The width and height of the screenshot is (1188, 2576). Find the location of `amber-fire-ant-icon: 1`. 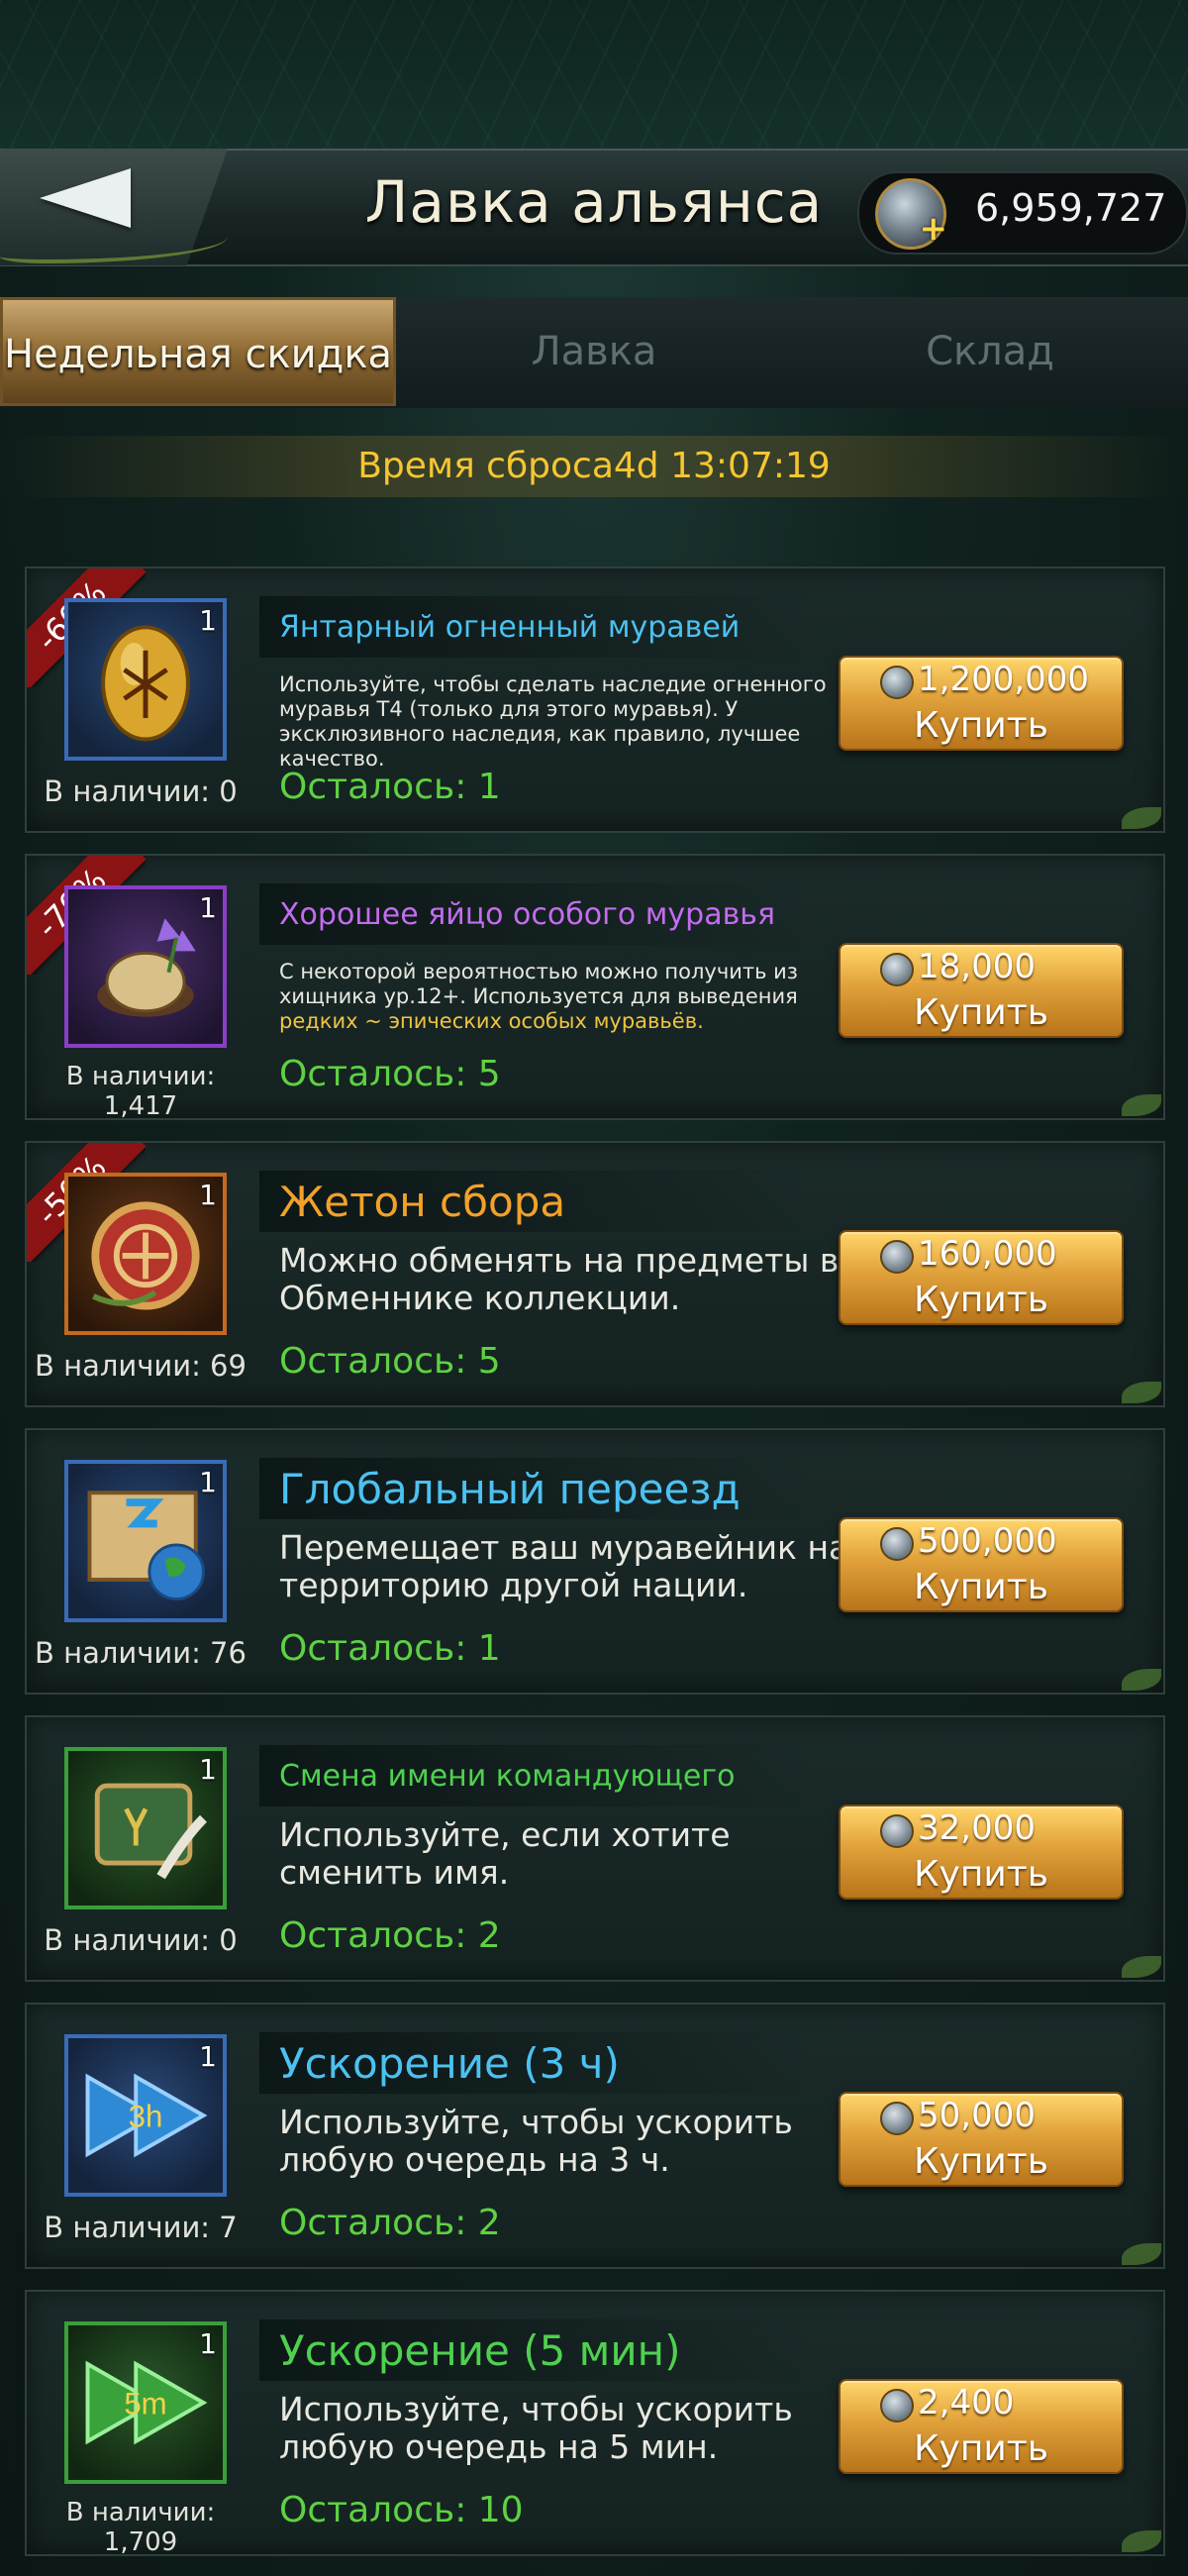

amber-fire-ant-icon: 1 is located at coordinates (145, 679).